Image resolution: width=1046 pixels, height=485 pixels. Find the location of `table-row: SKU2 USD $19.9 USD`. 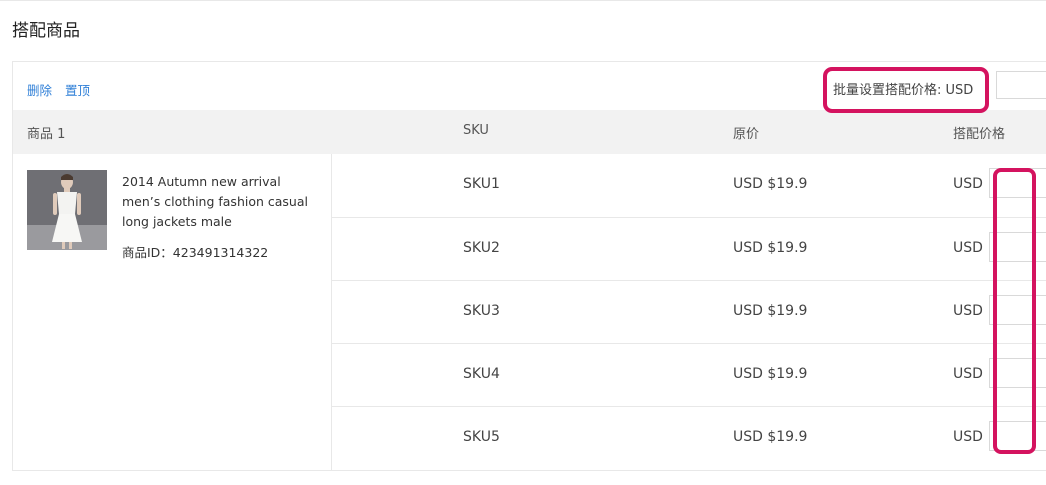

table-row: SKU2 USD $19.9 USD is located at coordinates (688, 249).